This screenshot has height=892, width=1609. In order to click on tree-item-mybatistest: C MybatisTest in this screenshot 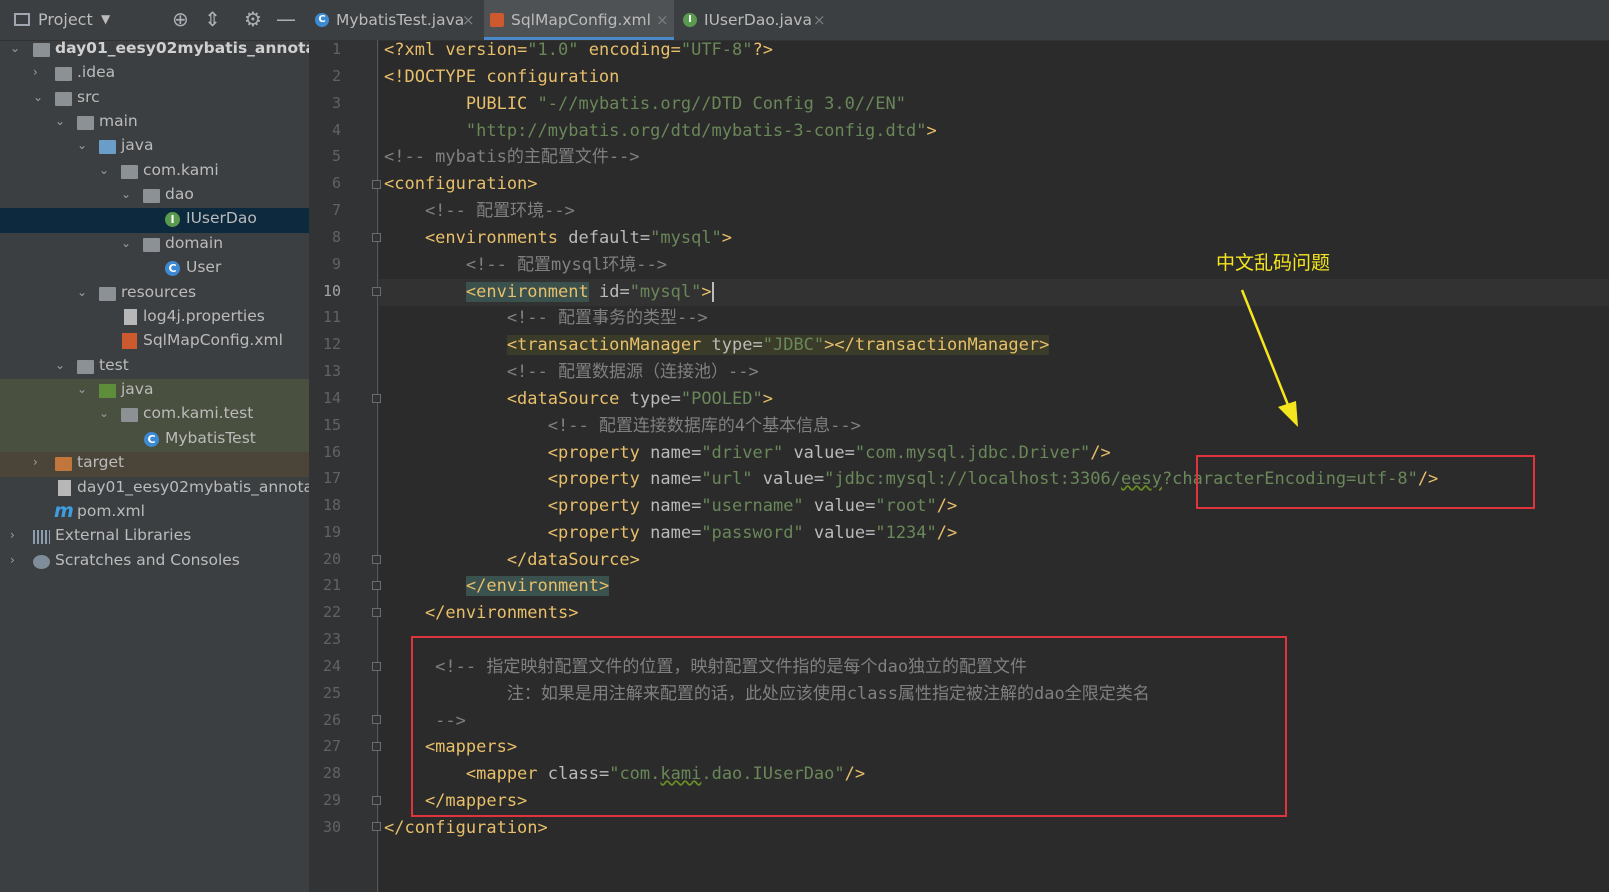, I will do `click(154, 440)`.